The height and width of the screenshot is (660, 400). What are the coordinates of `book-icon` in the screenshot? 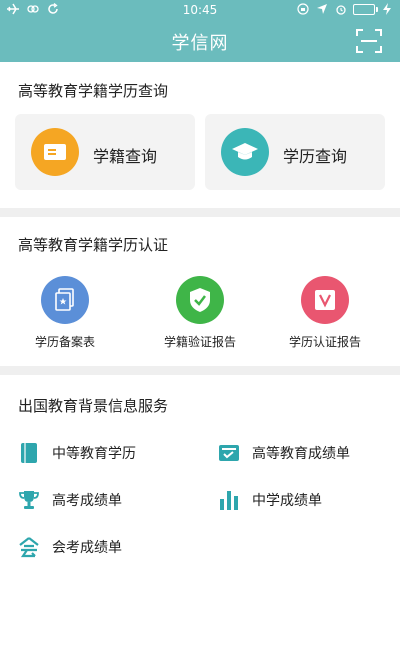 It's located at (29, 453).